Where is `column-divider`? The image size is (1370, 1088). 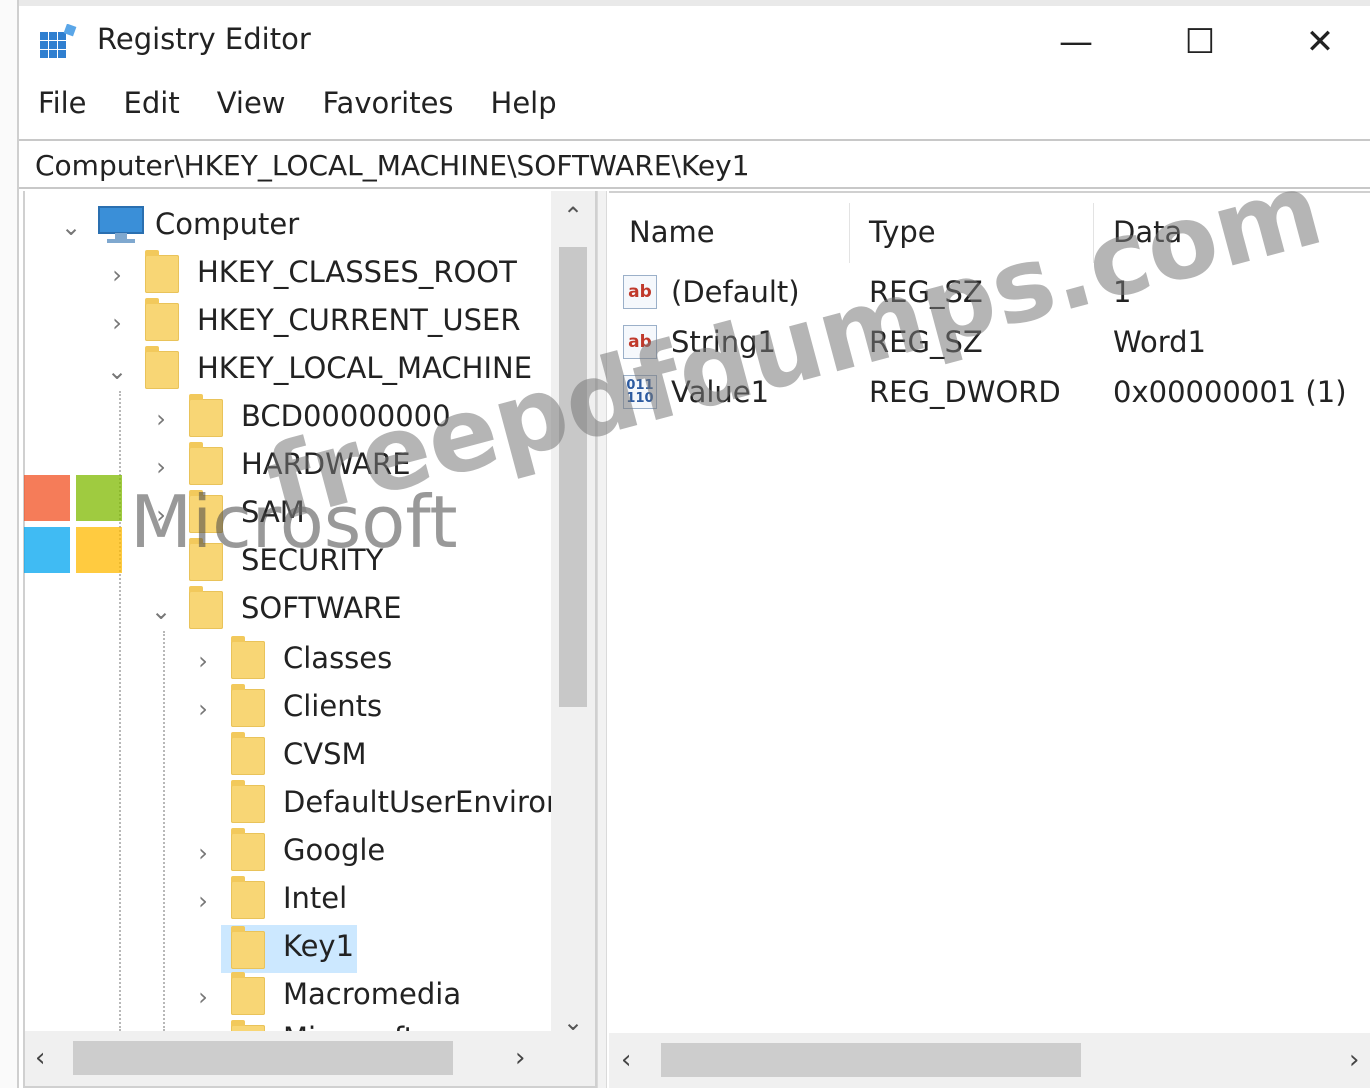 column-divider is located at coordinates (849, 233).